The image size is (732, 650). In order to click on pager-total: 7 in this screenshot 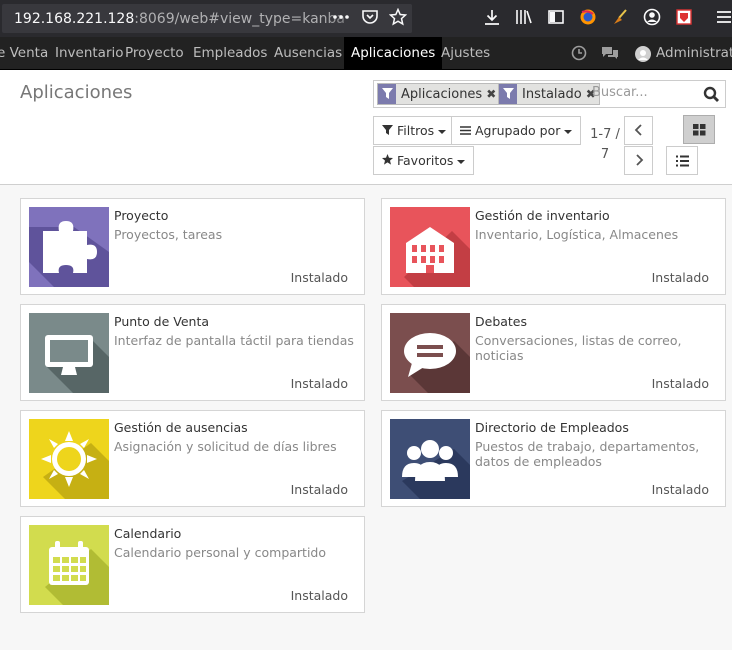, I will do `click(605, 154)`.